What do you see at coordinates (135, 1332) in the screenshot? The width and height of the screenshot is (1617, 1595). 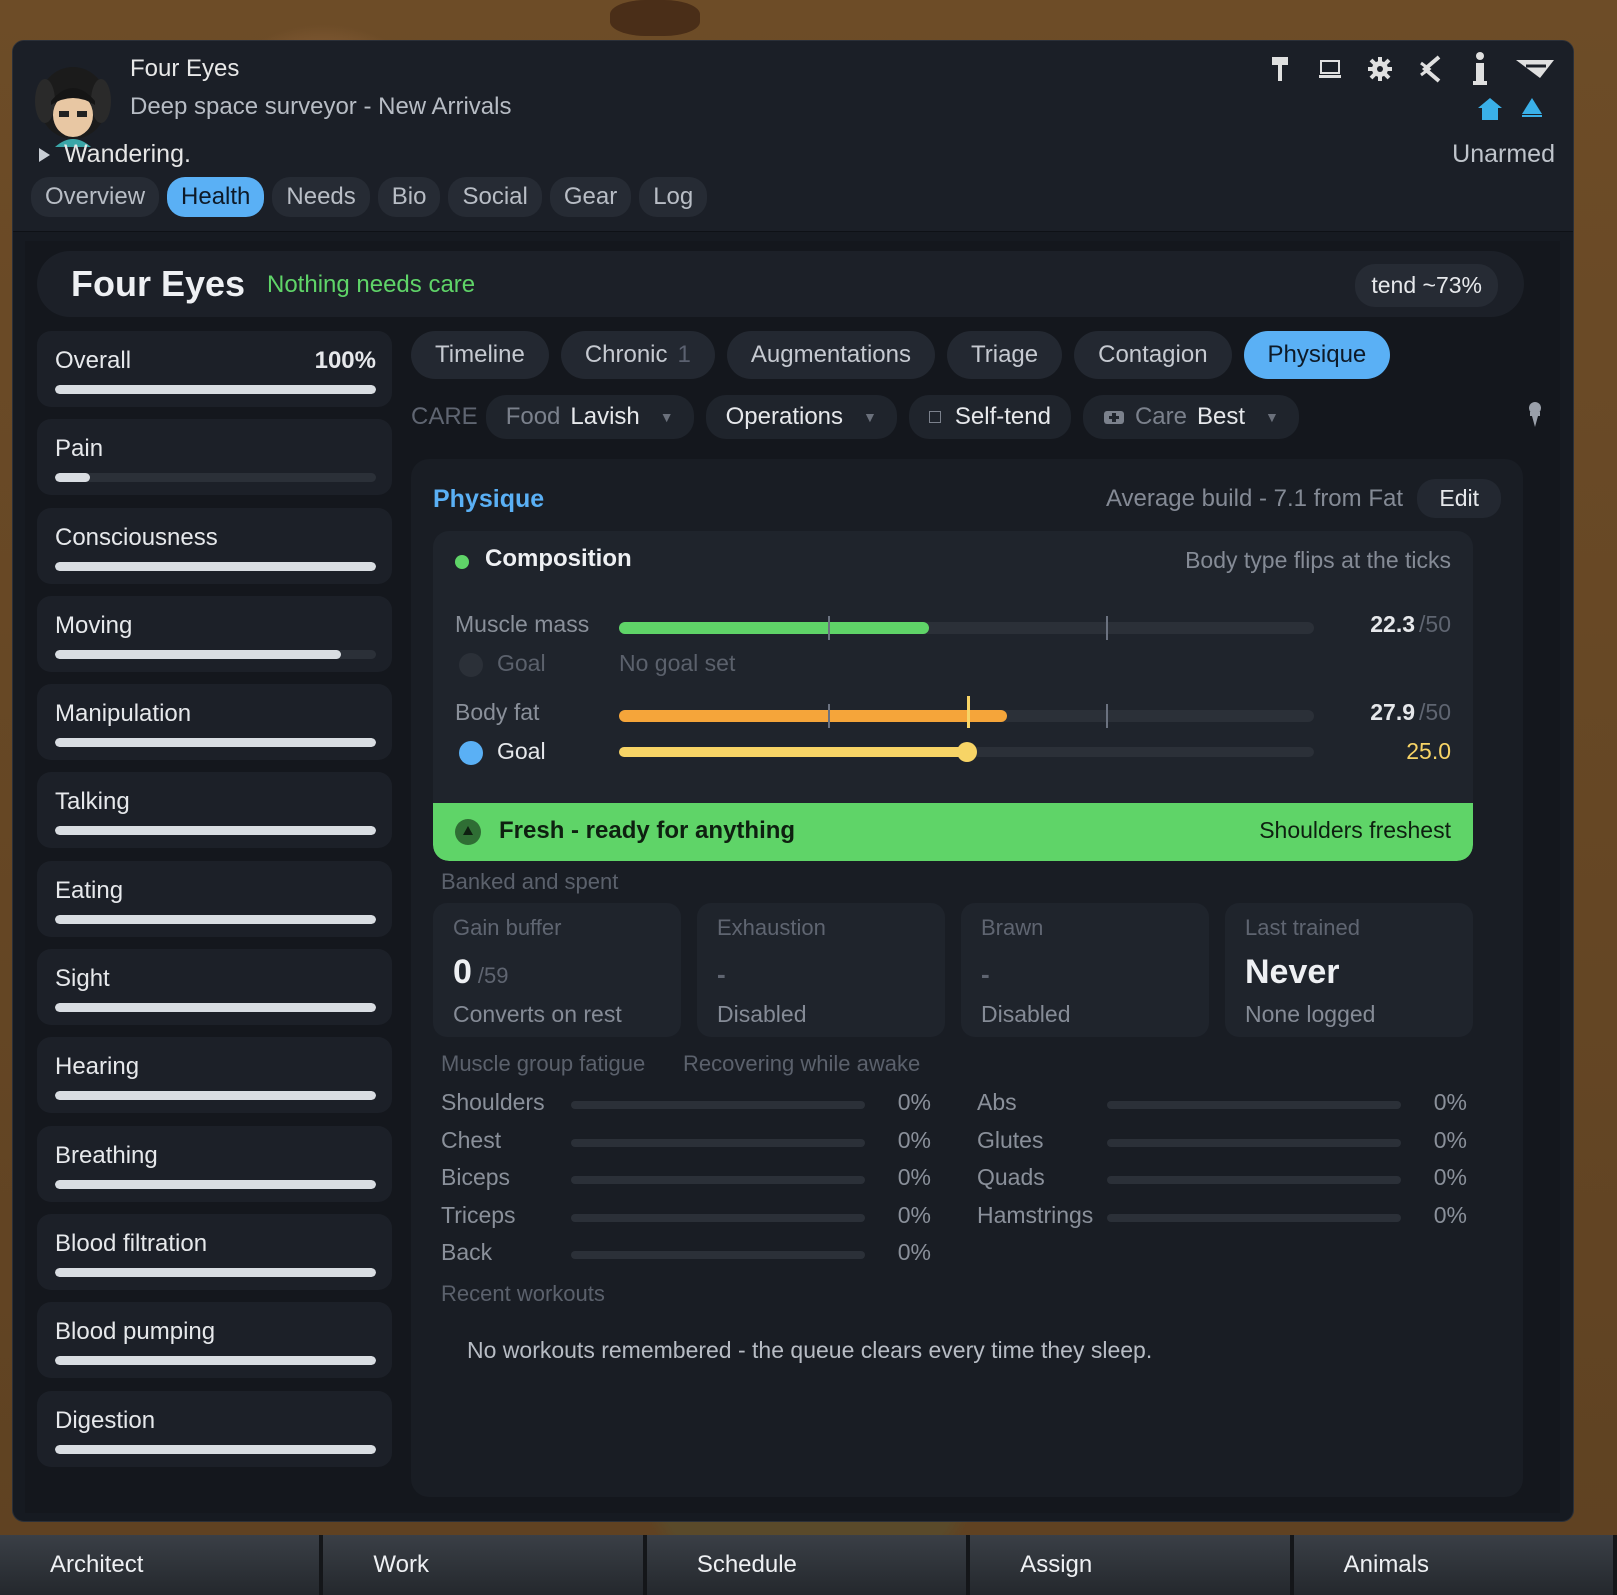 I see `capacity-label: Blood pumping` at bounding box center [135, 1332].